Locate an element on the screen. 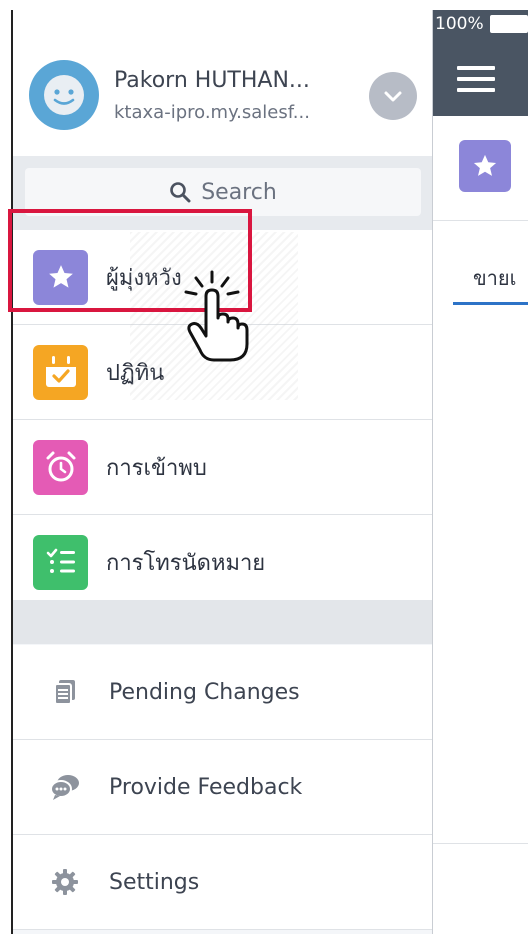  gear-icon is located at coordinates (65, 882).